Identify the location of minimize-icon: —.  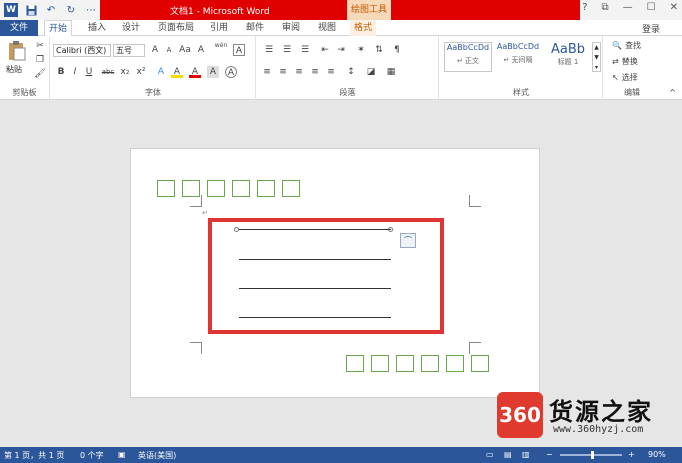
(628, 7).